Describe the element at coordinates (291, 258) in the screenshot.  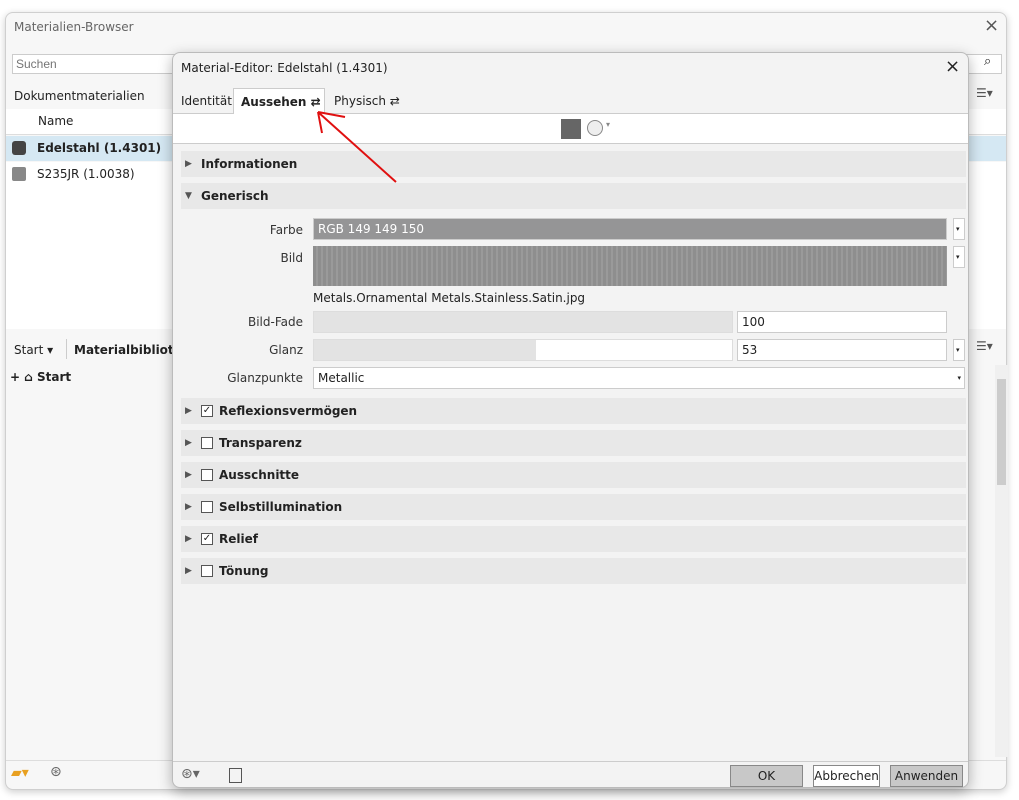
I see `bild-label: Bild` at that location.